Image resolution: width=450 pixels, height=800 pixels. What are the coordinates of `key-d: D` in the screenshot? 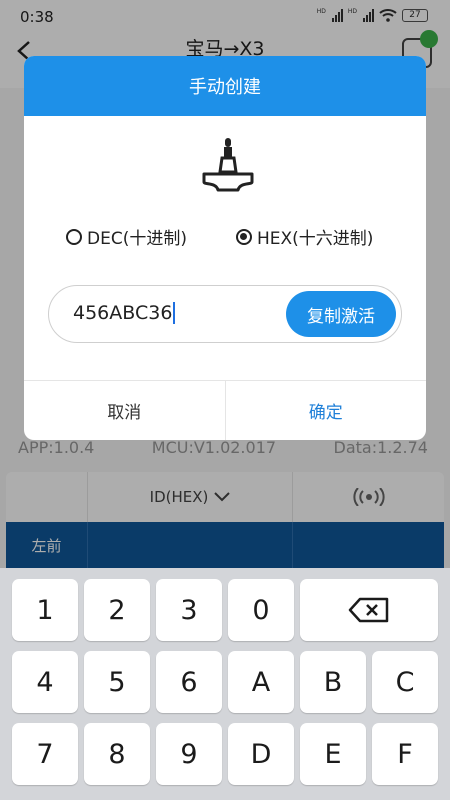 It's located at (261, 754).